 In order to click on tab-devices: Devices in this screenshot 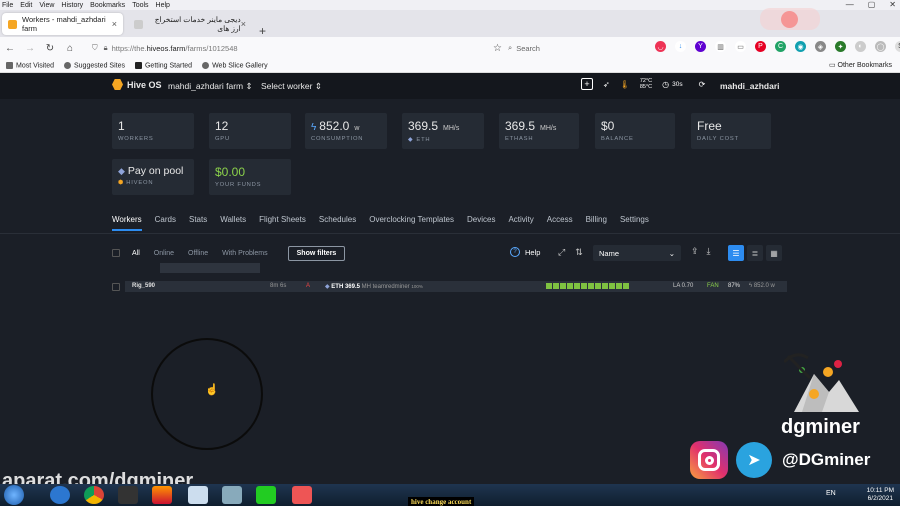, I will do `click(481, 223)`.